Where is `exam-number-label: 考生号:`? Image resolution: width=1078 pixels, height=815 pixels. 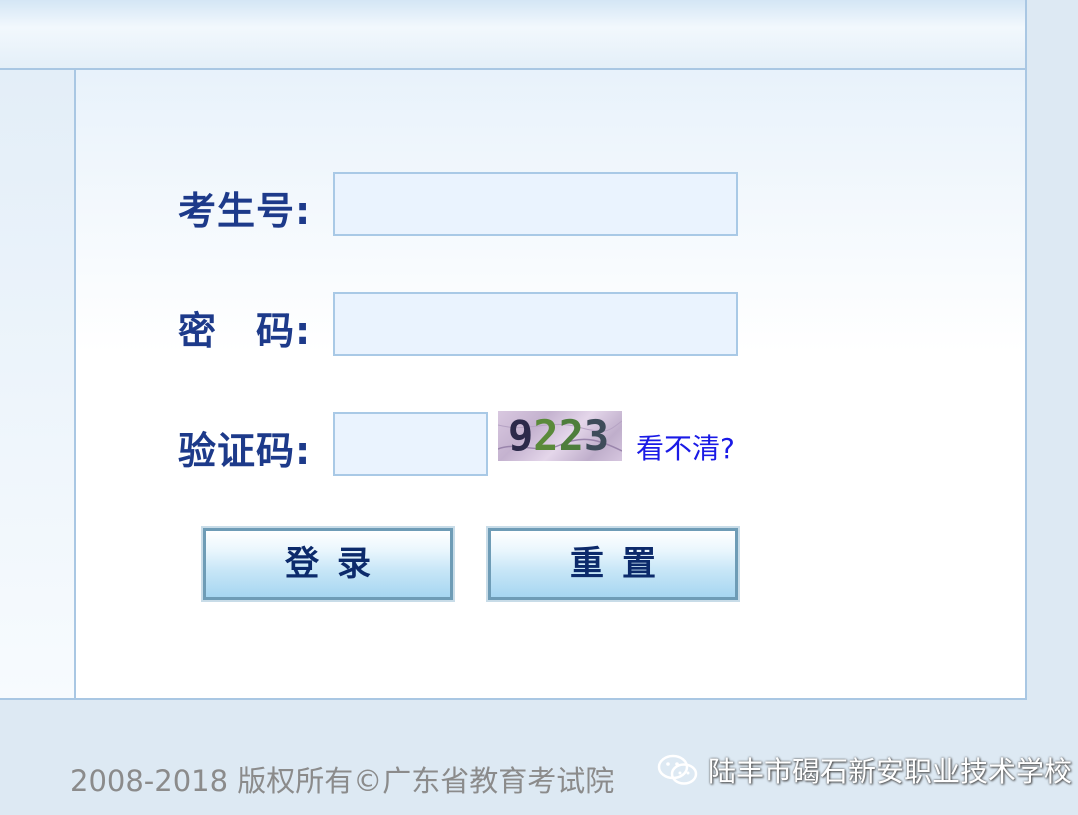
exam-number-label: 考生号: is located at coordinates (245, 211).